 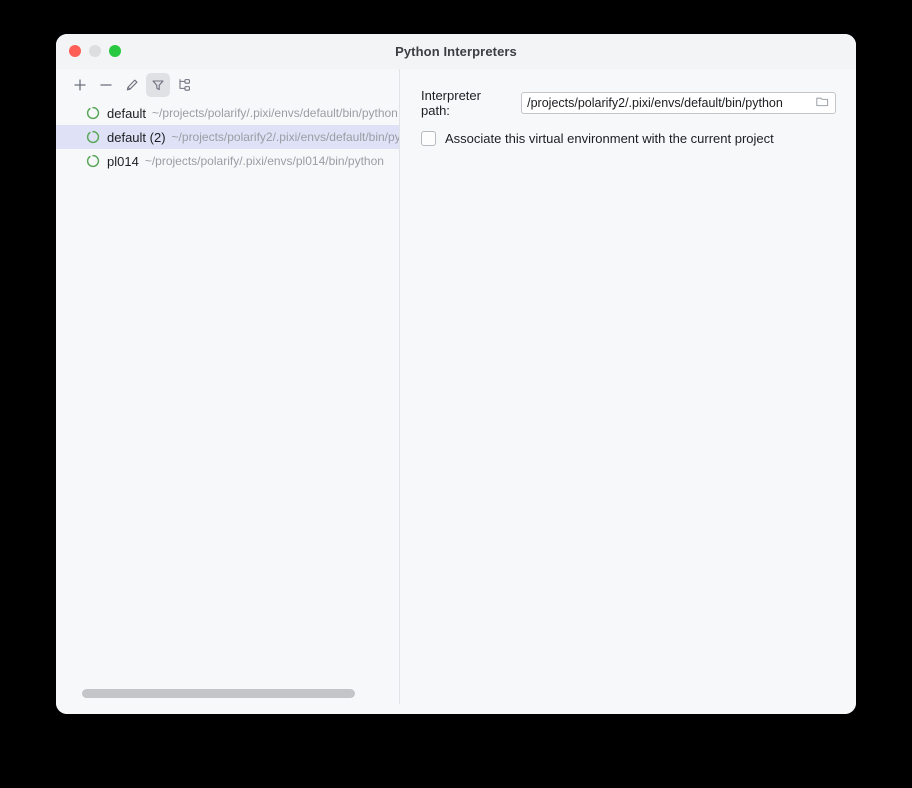 I want to click on dialog-footer: Cancel Apply OK, so click(x=456, y=709).